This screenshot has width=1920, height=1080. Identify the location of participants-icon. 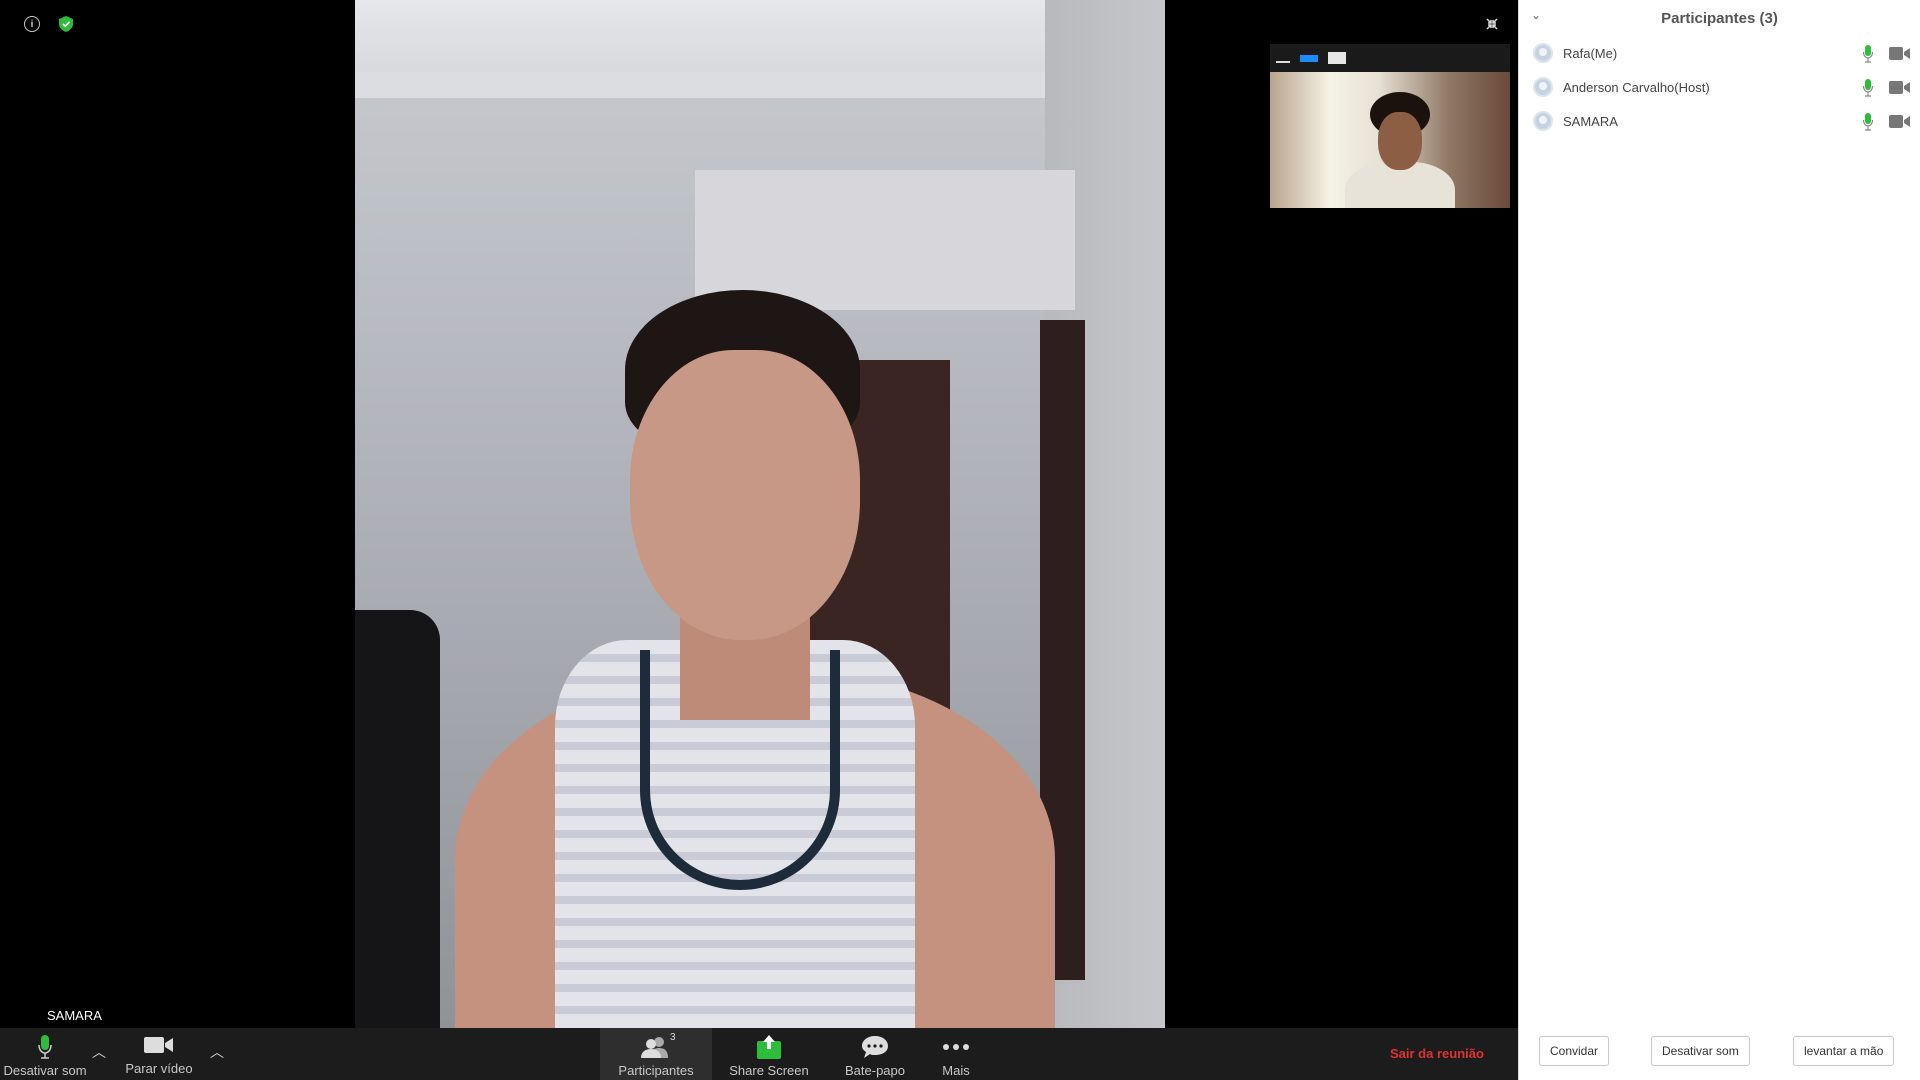
(656, 1047).